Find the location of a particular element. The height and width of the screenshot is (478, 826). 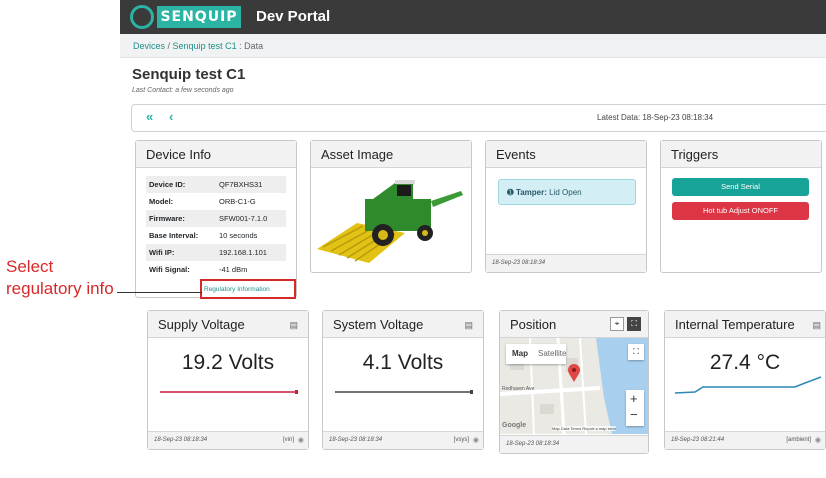

map-attribution: Map Data Terms Report a map error is located at coordinates (584, 428).